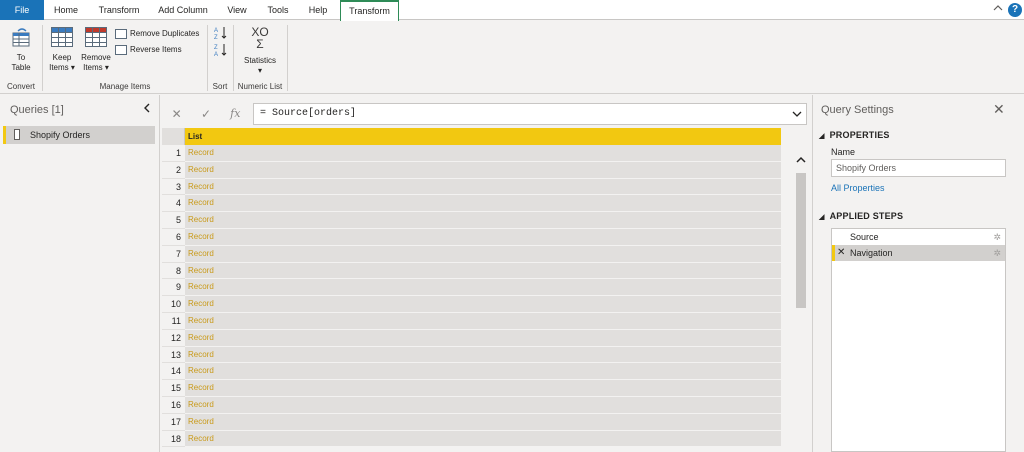 The height and width of the screenshot is (452, 1024). What do you see at coordinates (96, 50) in the screenshot?
I see `remove-items-button: Remove Items ▾` at bounding box center [96, 50].